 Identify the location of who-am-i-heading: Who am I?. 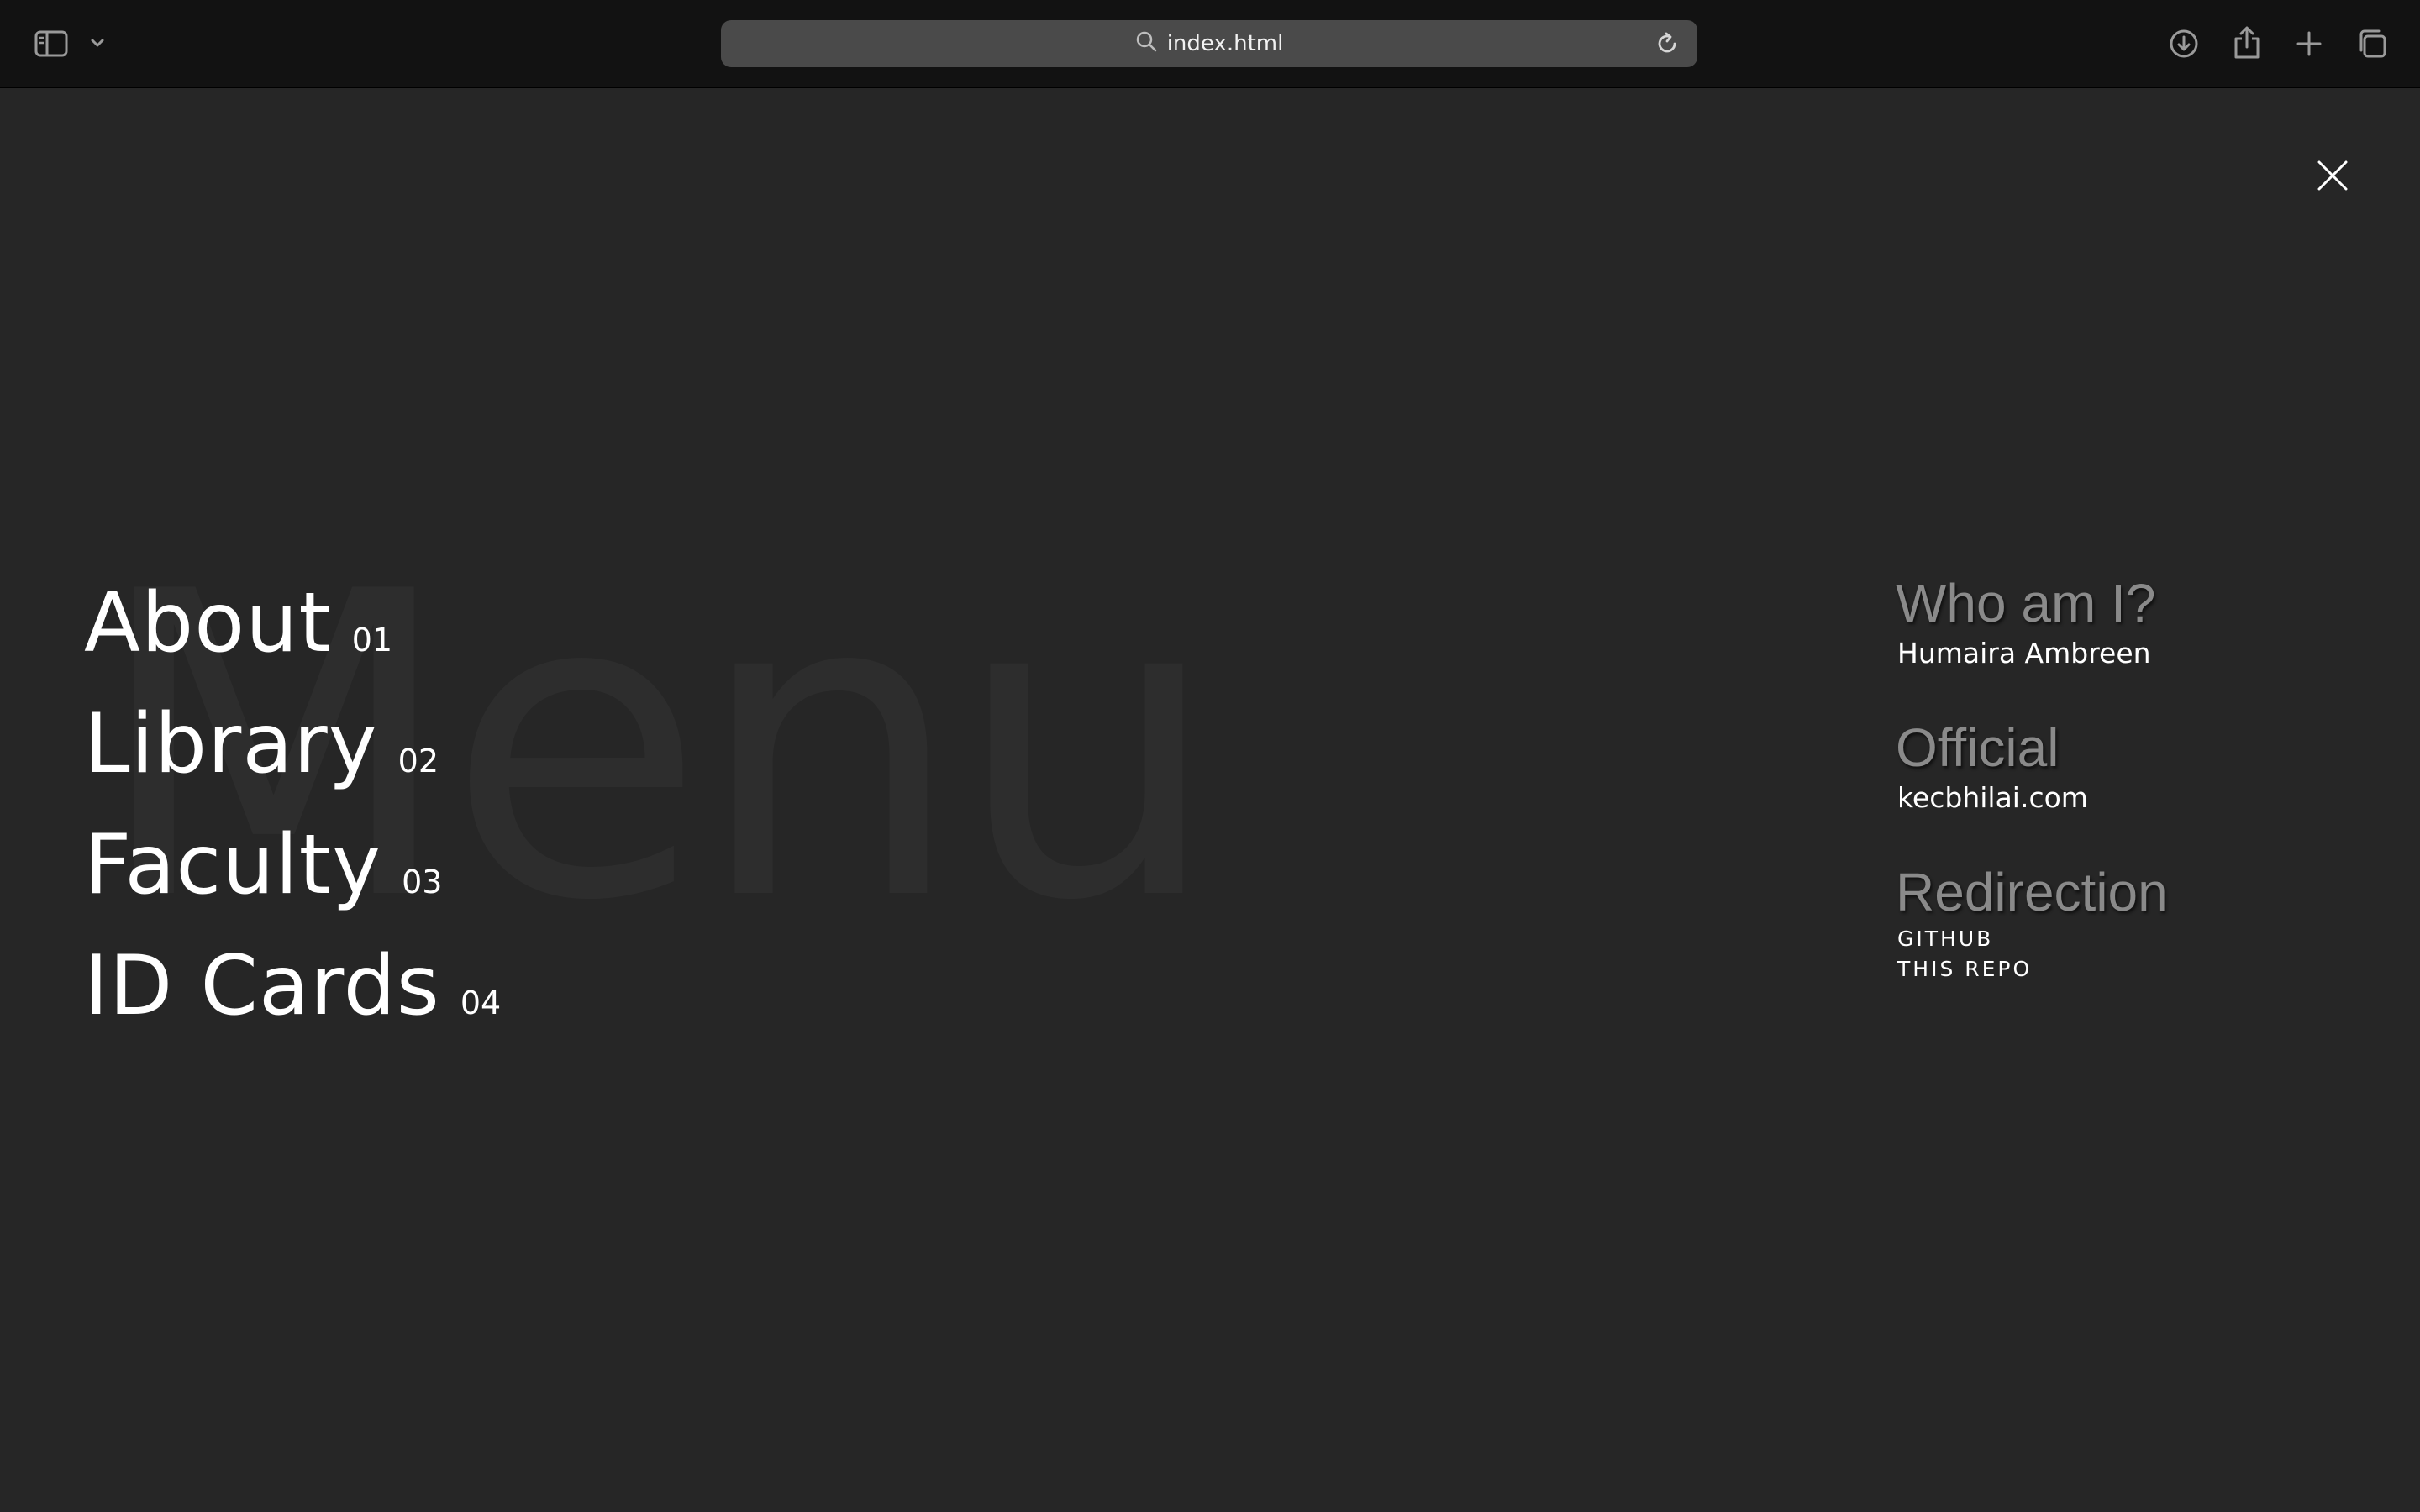
(2026, 603).